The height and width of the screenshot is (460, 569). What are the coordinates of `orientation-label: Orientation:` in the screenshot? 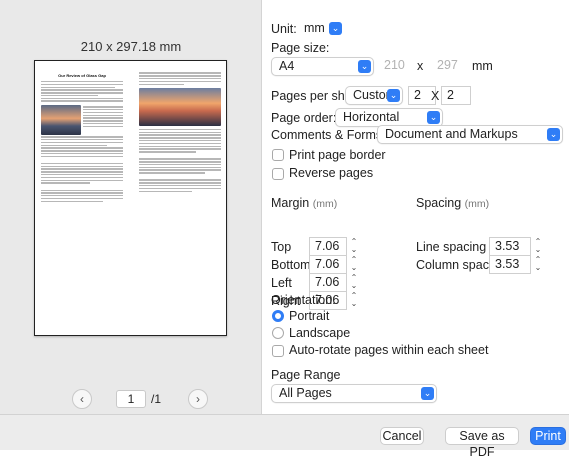 It's located at (303, 300).